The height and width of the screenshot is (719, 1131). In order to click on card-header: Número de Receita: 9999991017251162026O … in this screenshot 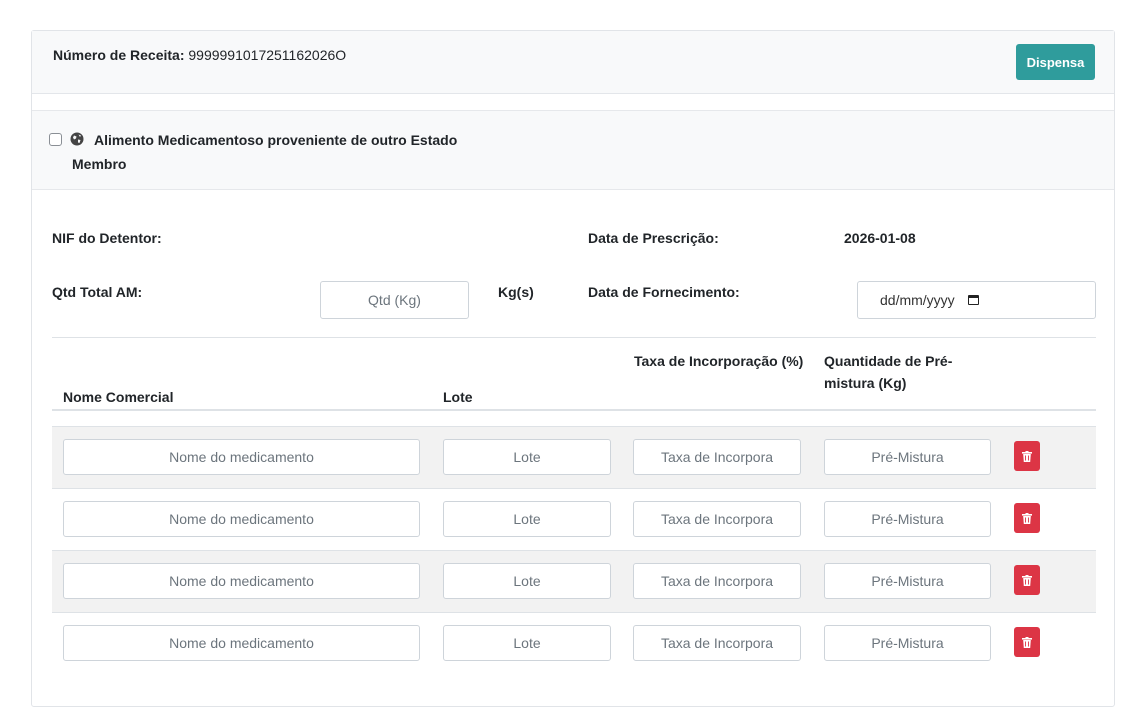, I will do `click(573, 62)`.